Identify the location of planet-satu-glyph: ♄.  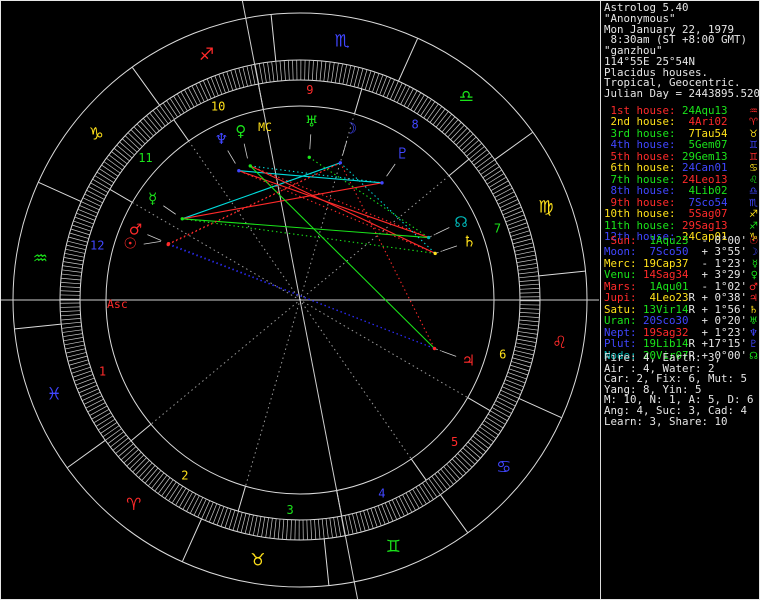
(469, 242).